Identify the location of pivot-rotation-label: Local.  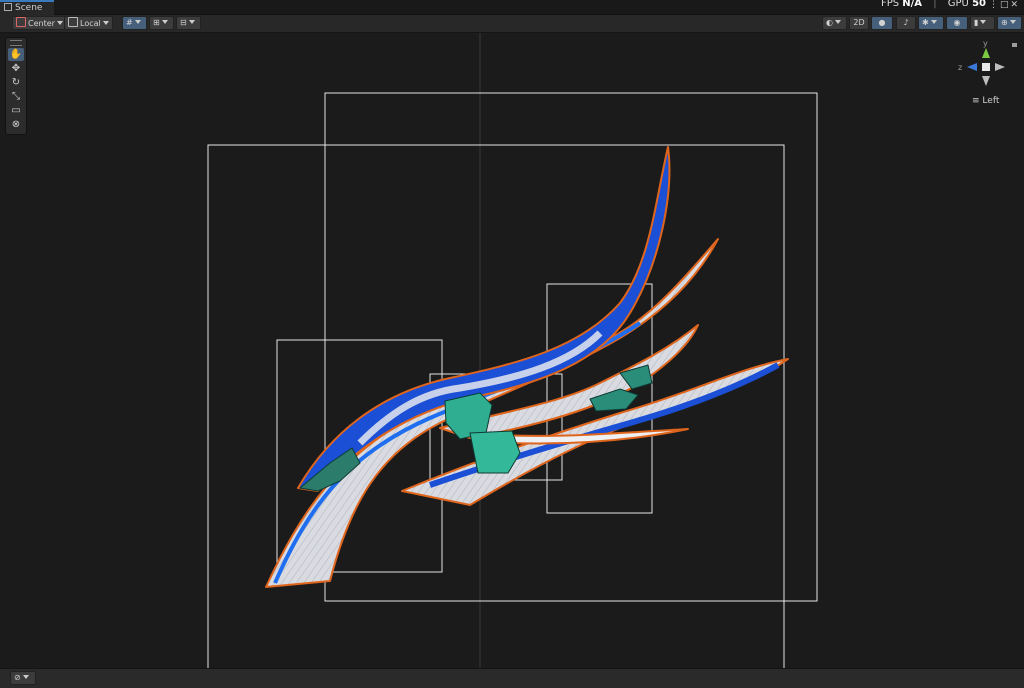
(90, 23).